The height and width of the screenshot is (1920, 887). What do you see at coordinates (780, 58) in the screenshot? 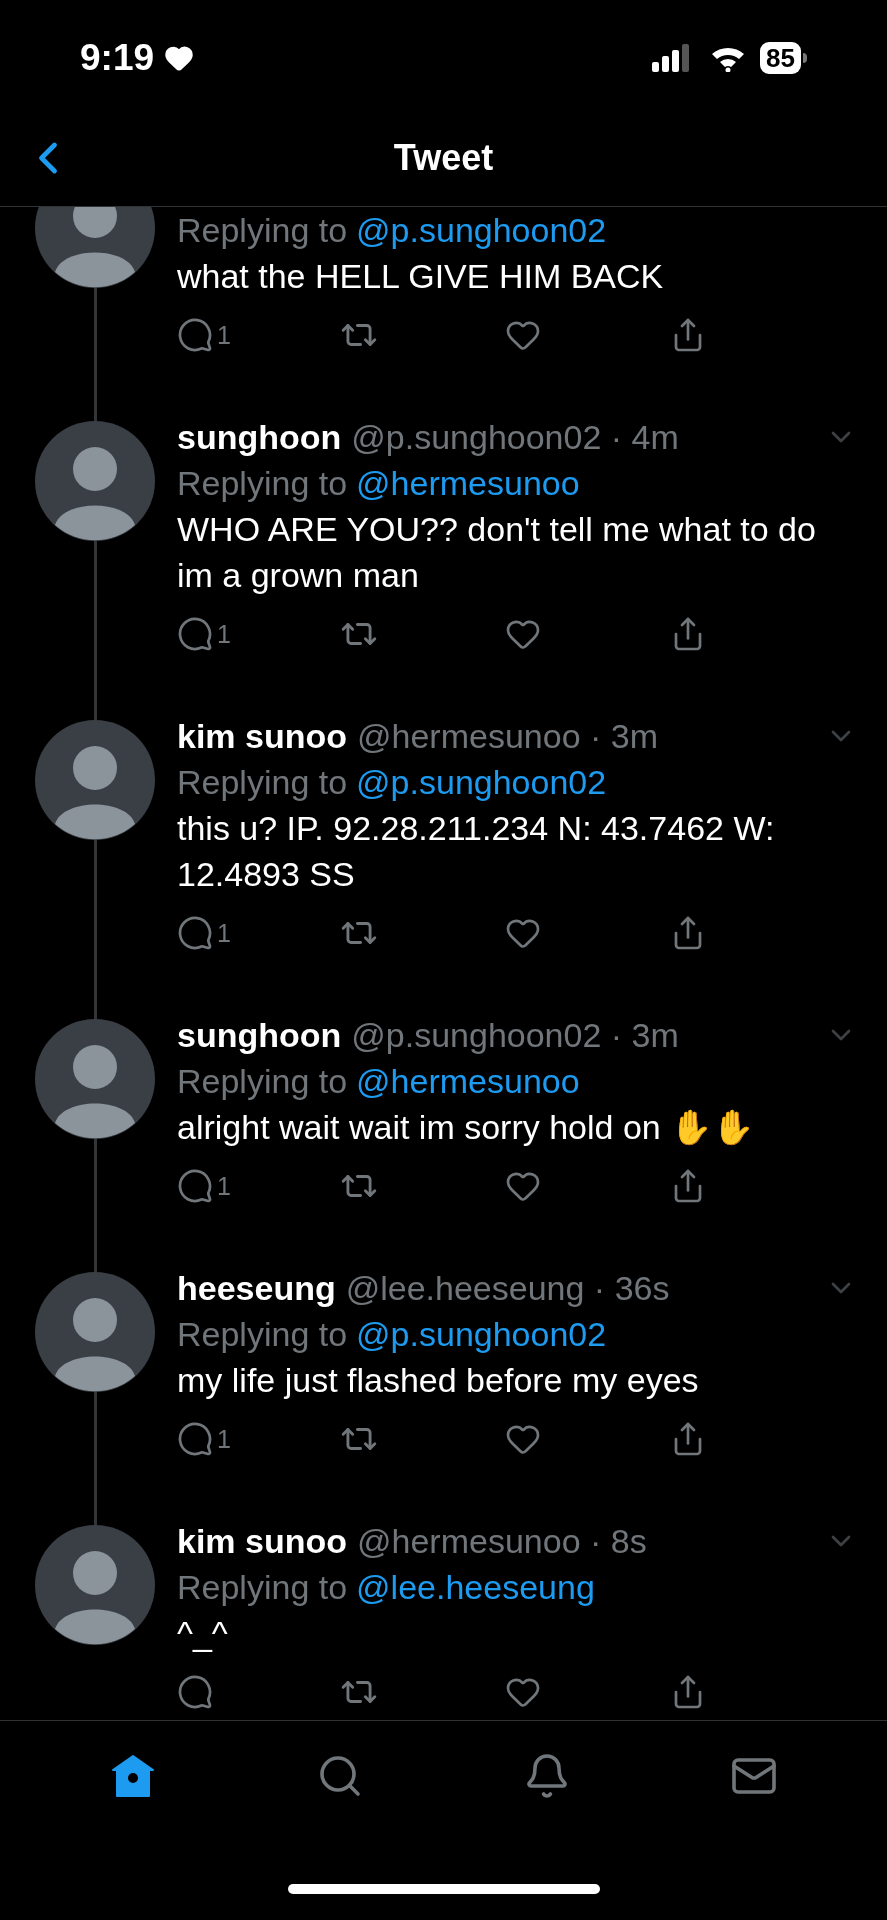
I see `battery-level: 85` at bounding box center [780, 58].